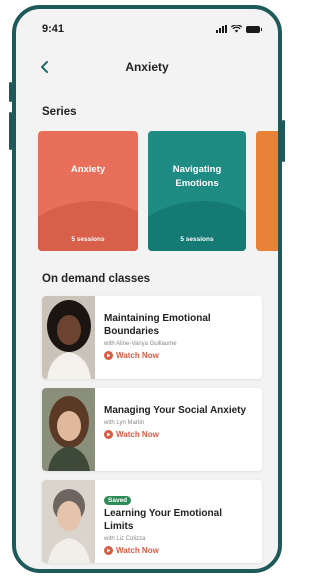 Image resolution: width=320 pixels, height=577 pixels. I want to click on series-heading: Series, so click(59, 112).